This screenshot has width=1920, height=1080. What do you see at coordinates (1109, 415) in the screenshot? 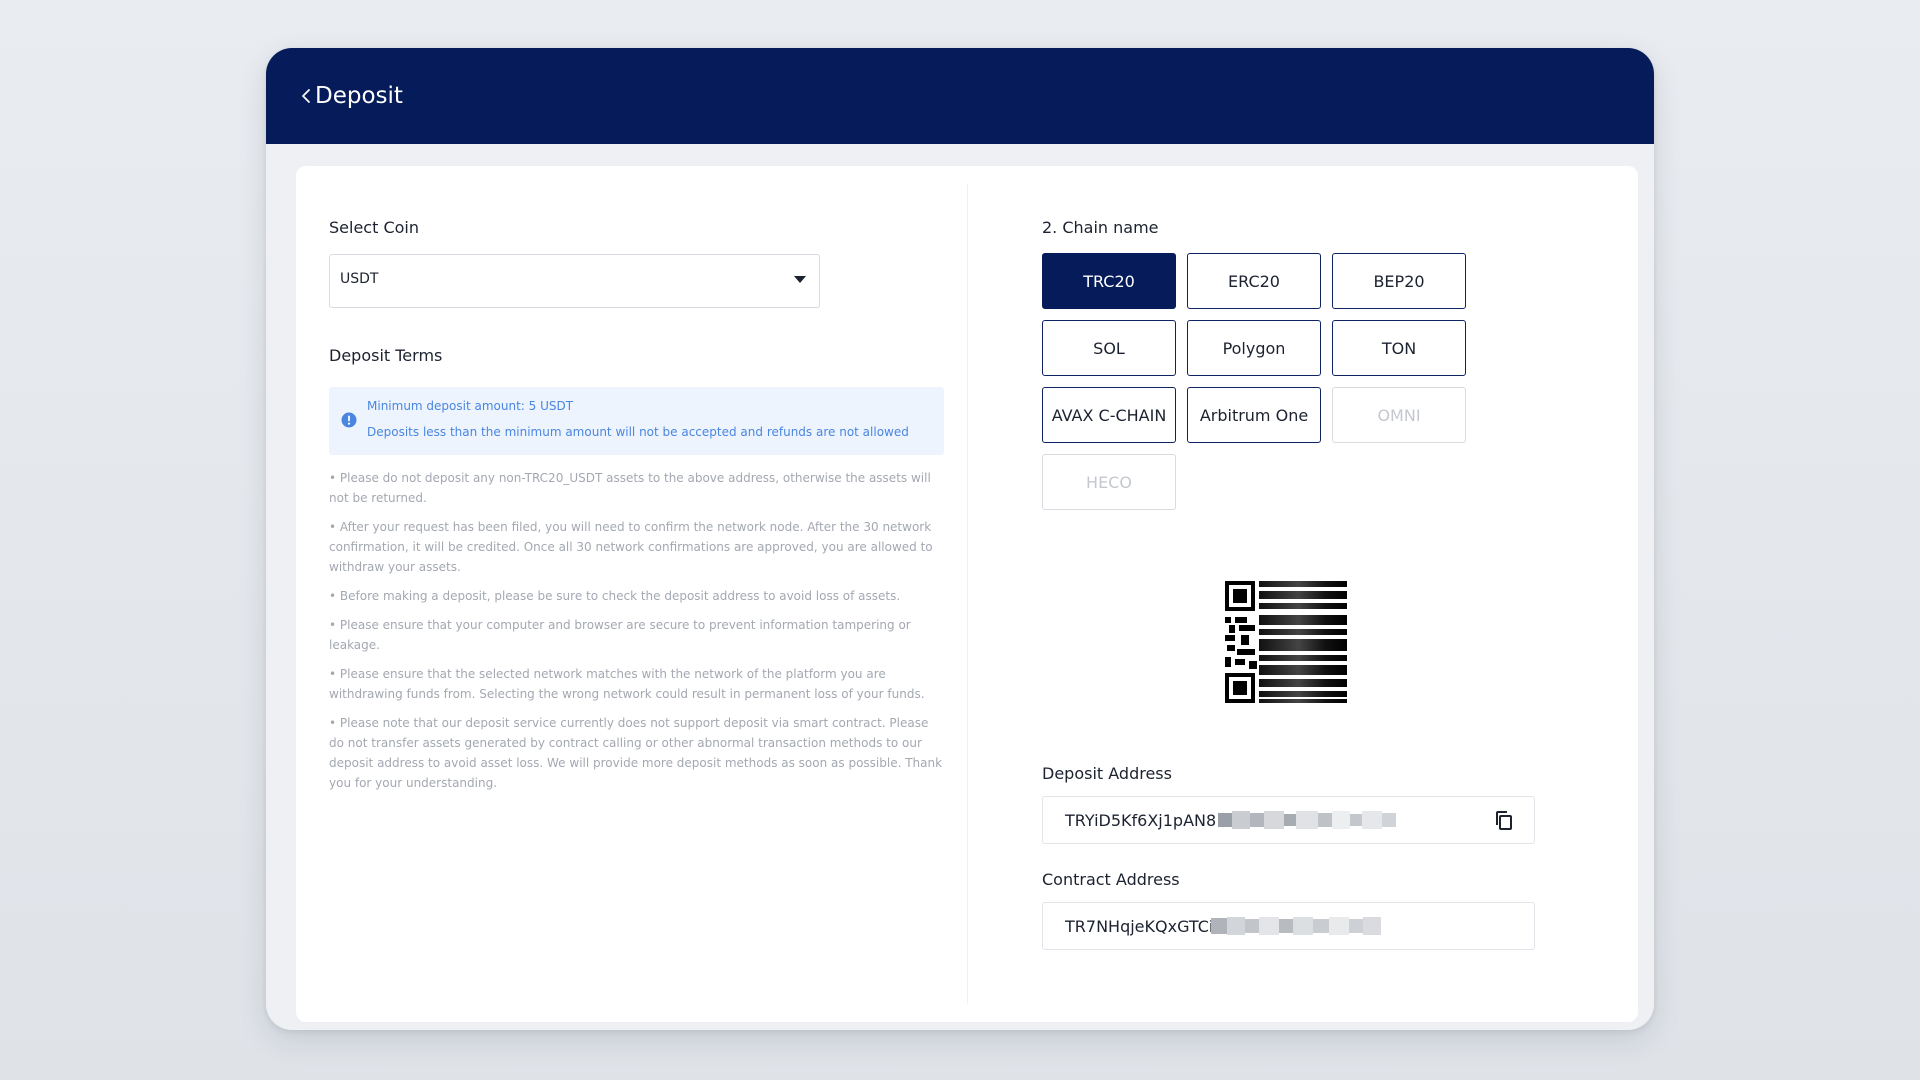
I see `chain-option-avax-c-chain: AVAX C-CHAIN` at bounding box center [1109, 415].